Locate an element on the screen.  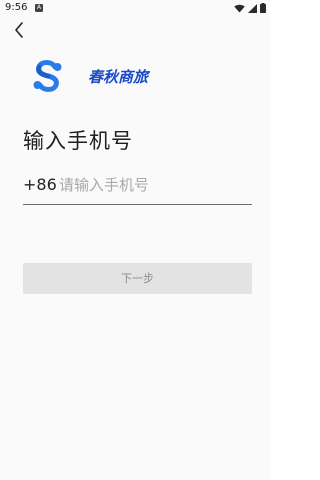
country-code: +86 is located at coordinates (40, 184).